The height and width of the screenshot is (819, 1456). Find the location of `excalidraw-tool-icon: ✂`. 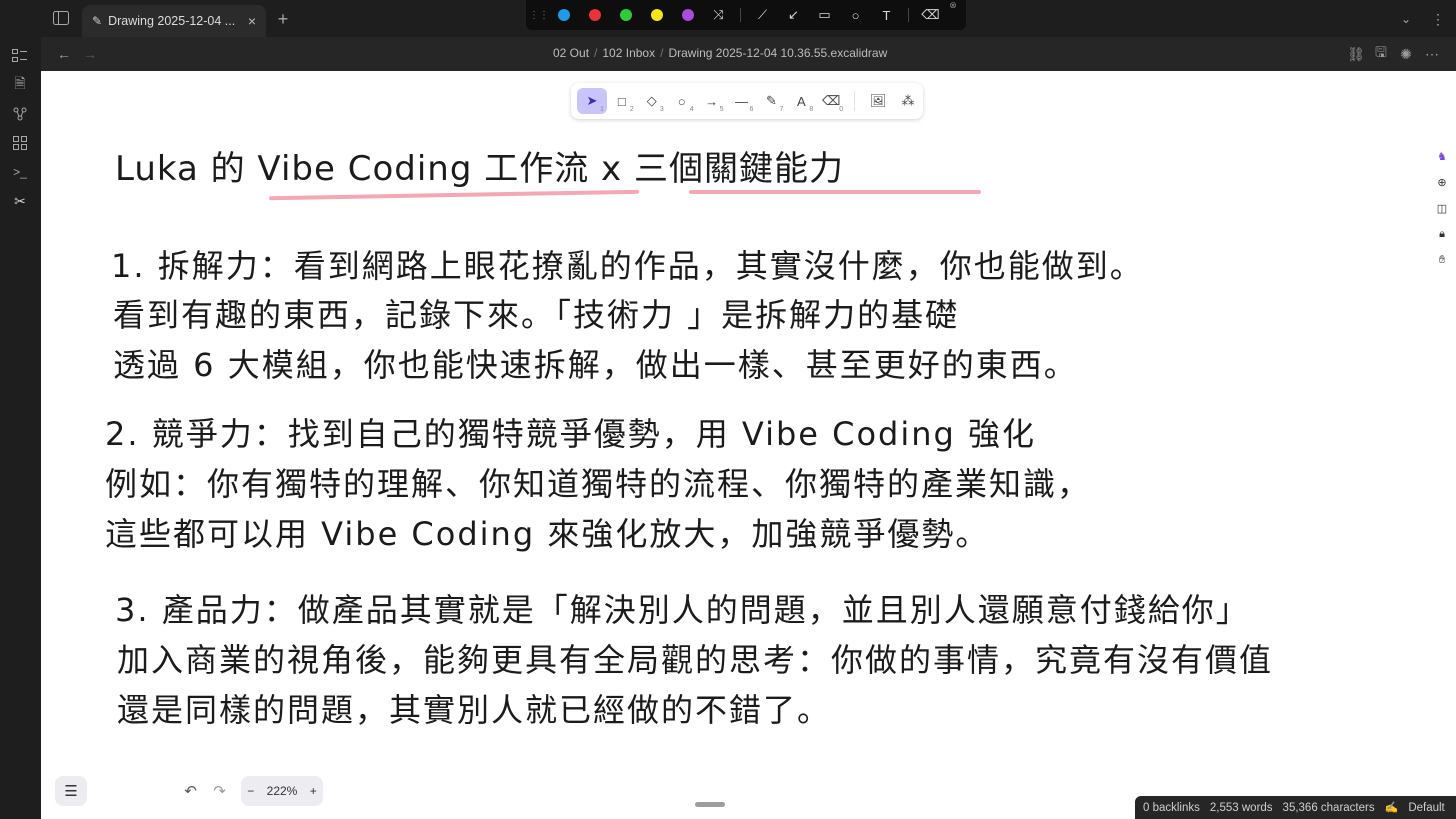

excalidraw-tool-icon: ✂ is located at coordinates (20, 201).